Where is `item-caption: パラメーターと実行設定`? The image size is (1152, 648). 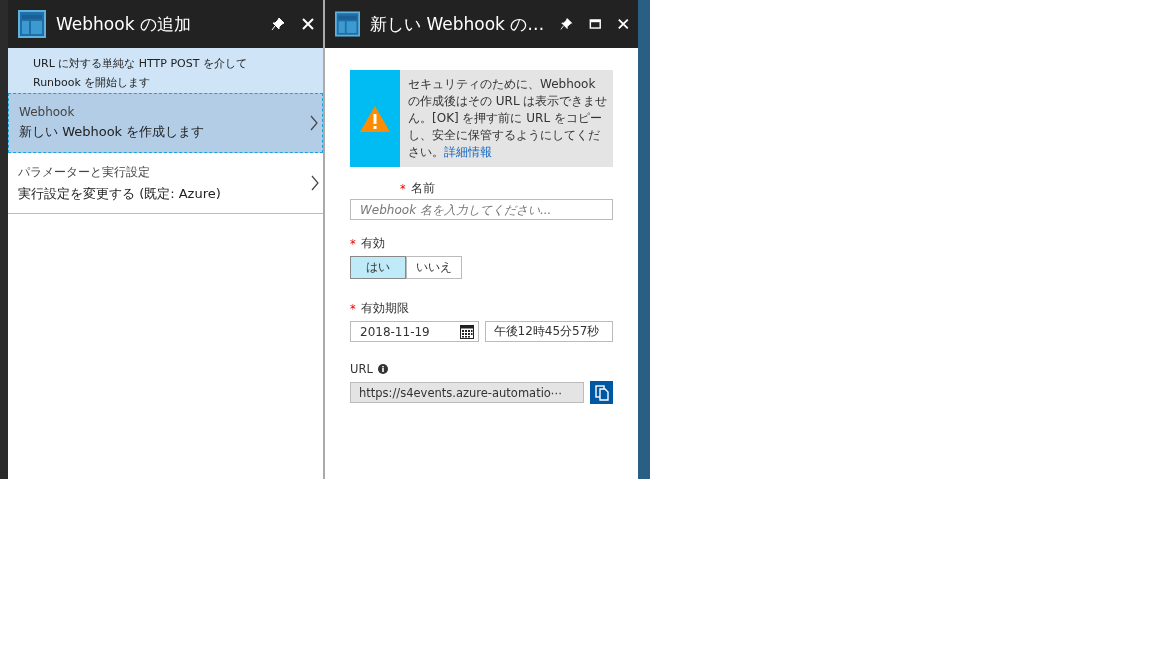 item-caption: パラメーターと実行設定 is located at coordinates (84, 172).